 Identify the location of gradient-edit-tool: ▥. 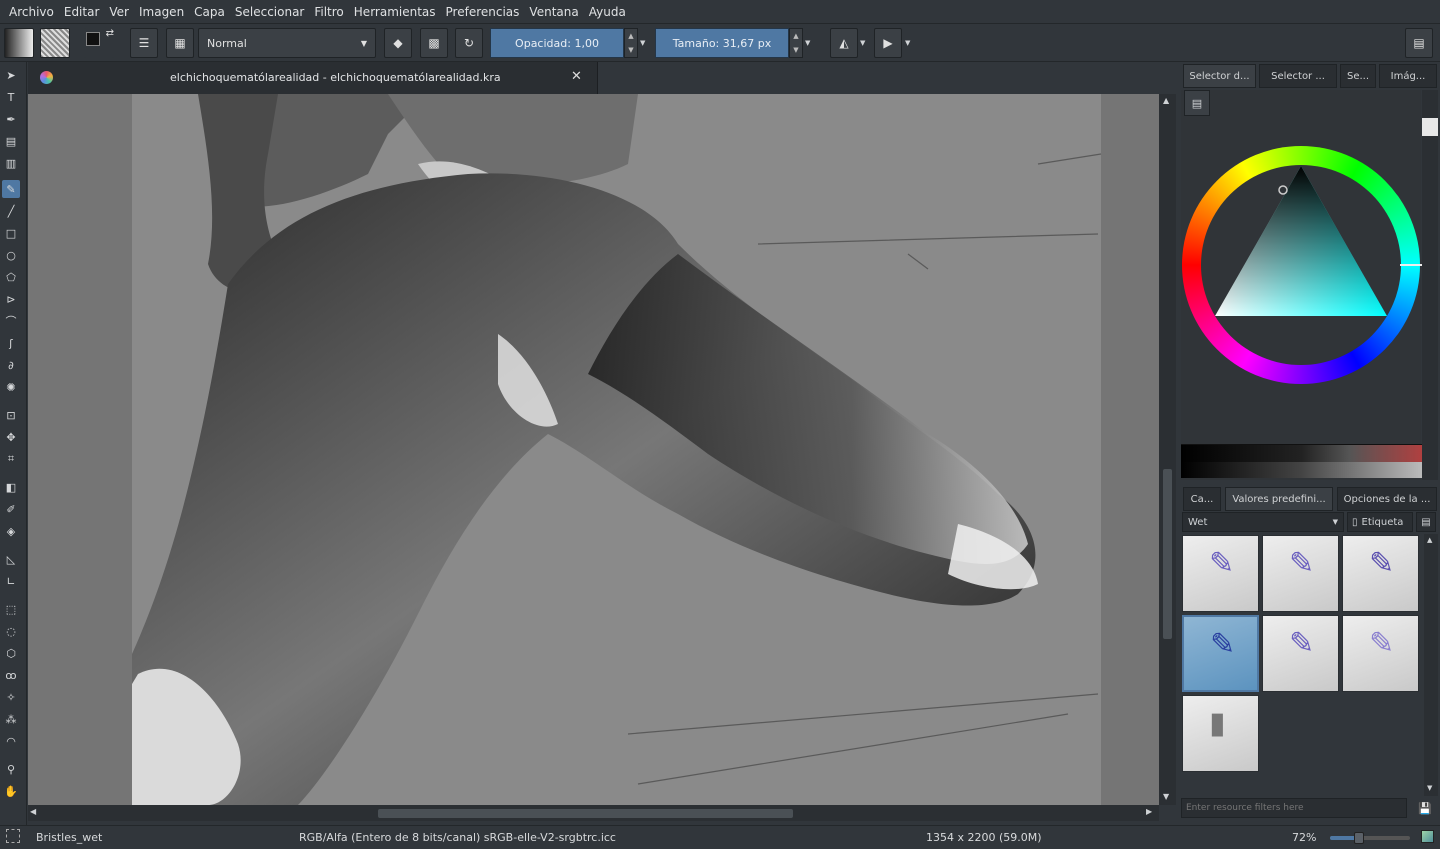
(11, 163).